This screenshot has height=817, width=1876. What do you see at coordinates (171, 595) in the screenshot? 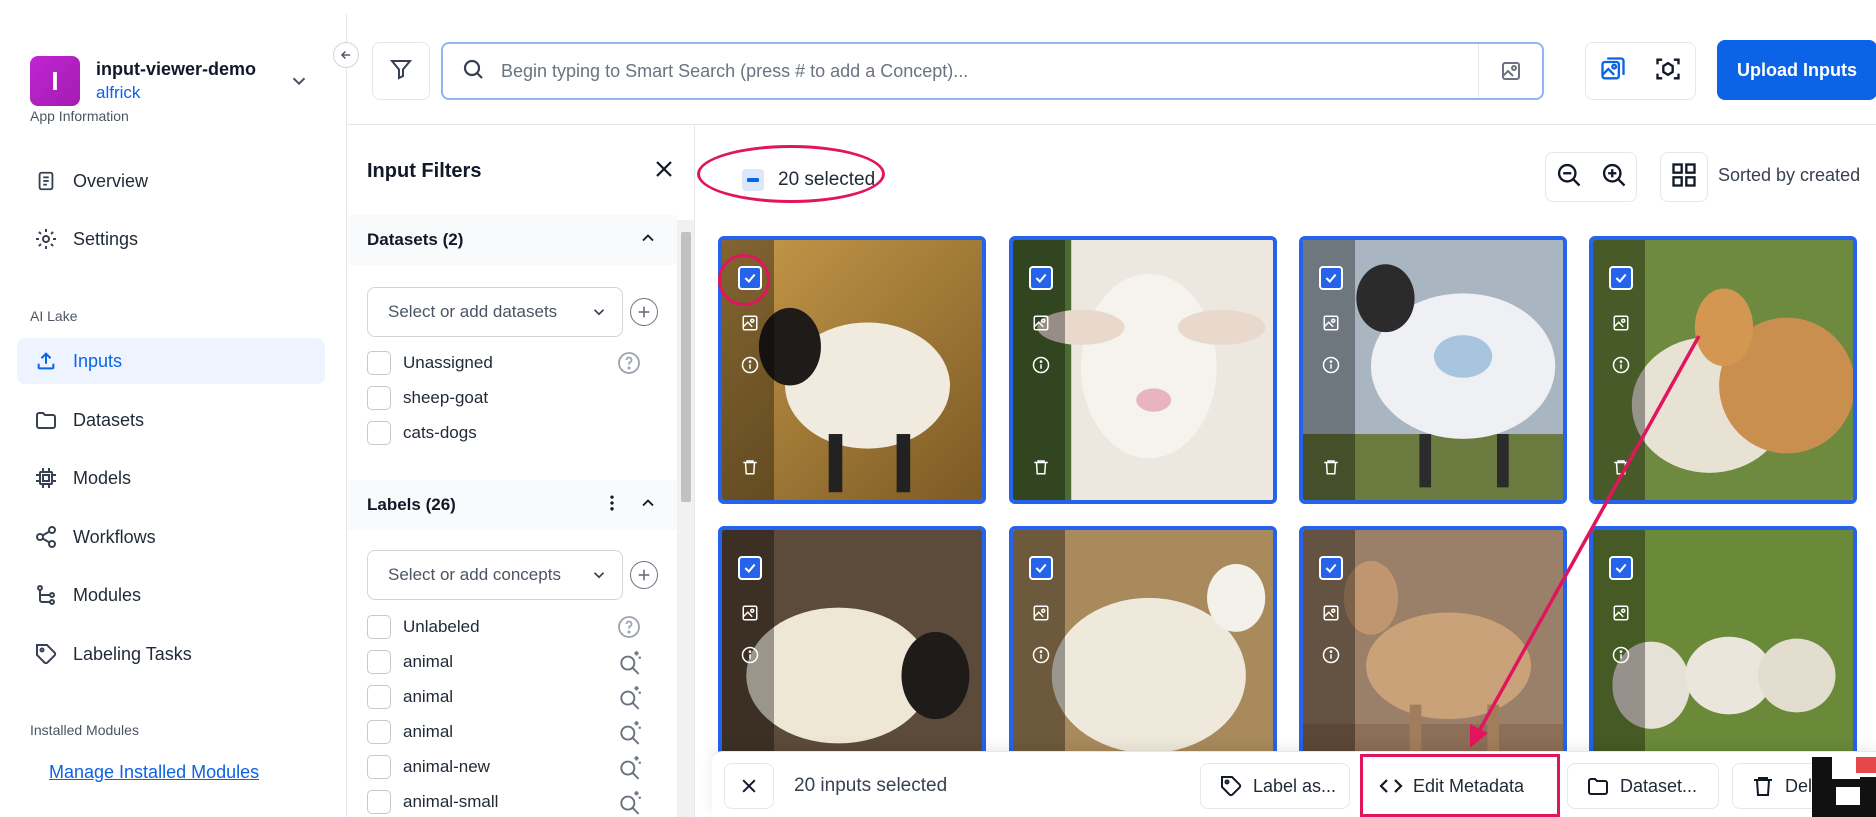
I see `sidebar-item-modules: Modules` at bounding box center [171, 595].